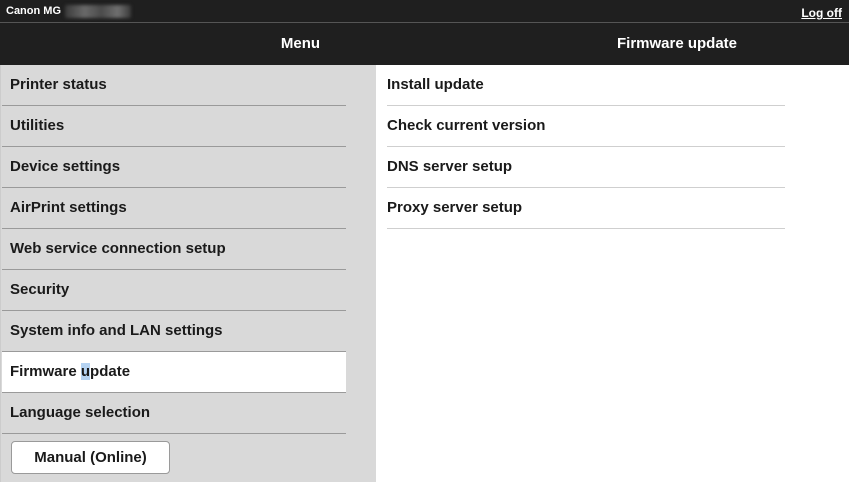  Describe the element at coordinates (424, 44) in the screenshot. I see `header-bar: Menu Firmware update` at that location.